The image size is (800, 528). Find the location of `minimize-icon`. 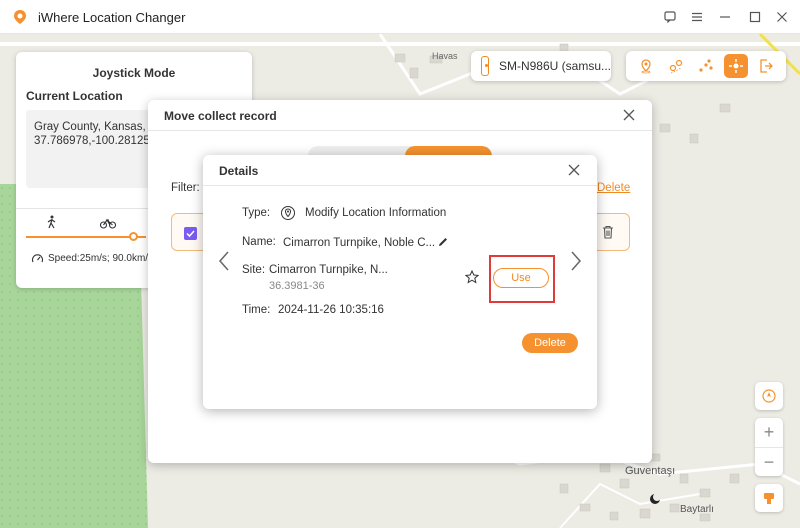

minimize-icon is located at coordinates (725, 17).